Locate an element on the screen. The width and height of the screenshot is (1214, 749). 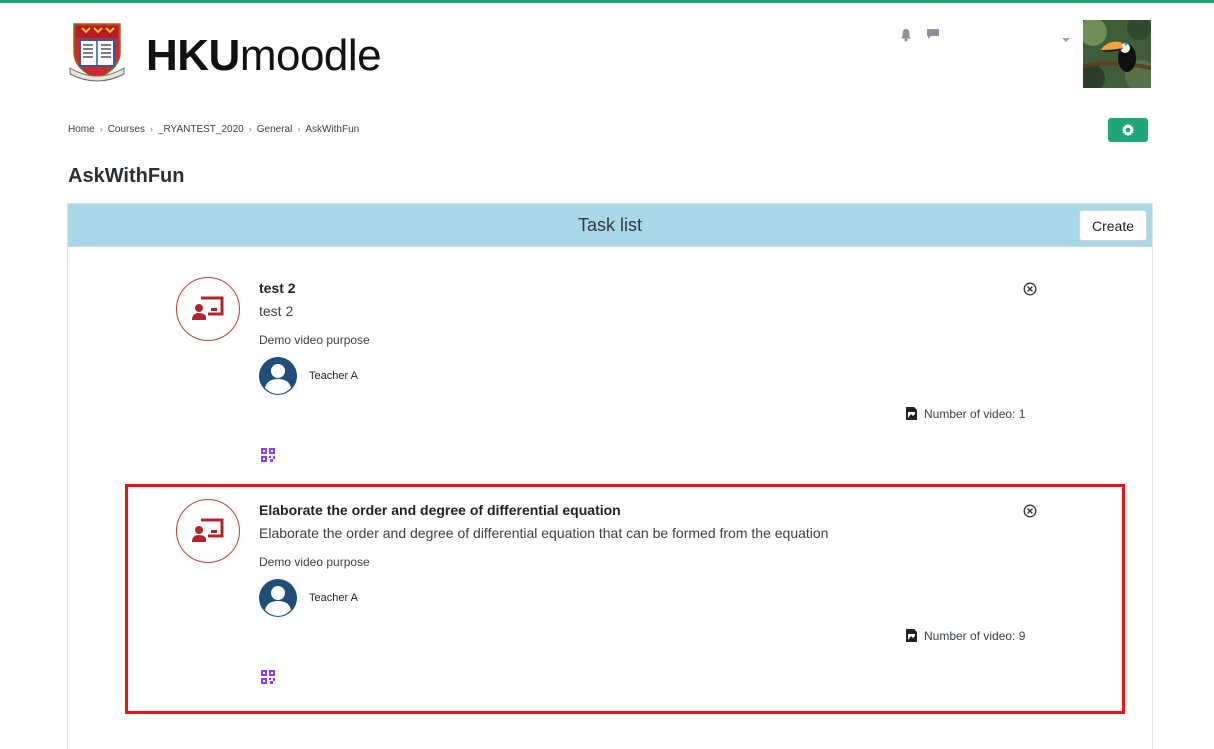
presentation-icon-glyph is located at coordinates (208, 308).